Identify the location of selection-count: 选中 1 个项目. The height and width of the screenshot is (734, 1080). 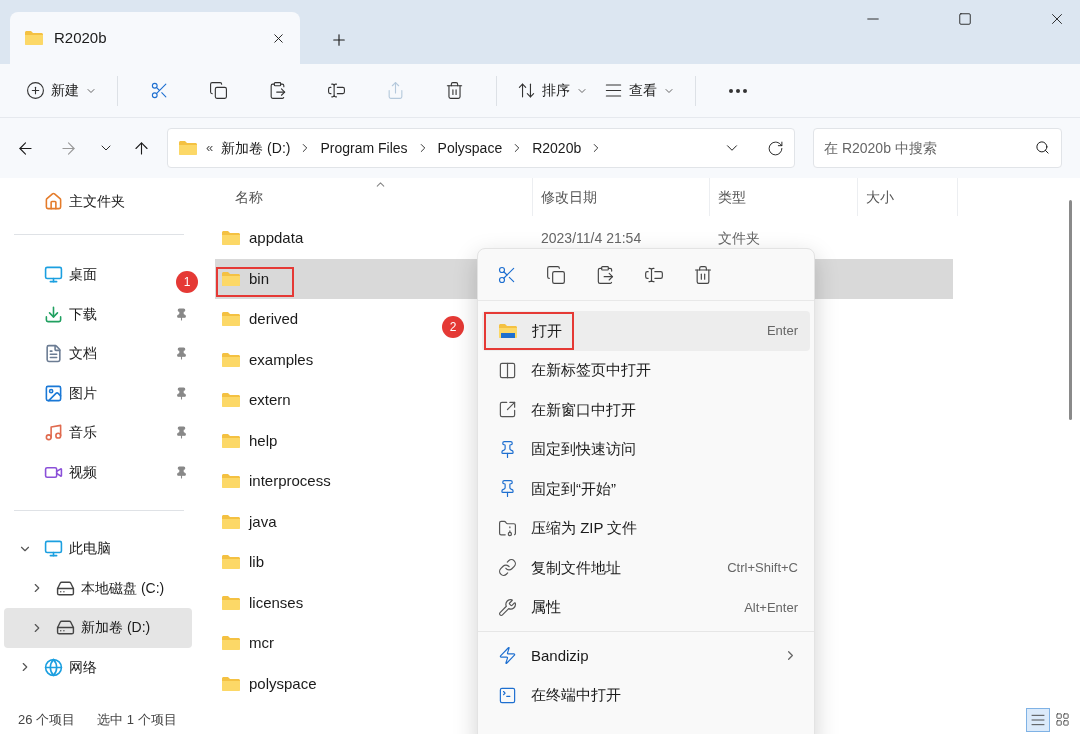
(137, 719).